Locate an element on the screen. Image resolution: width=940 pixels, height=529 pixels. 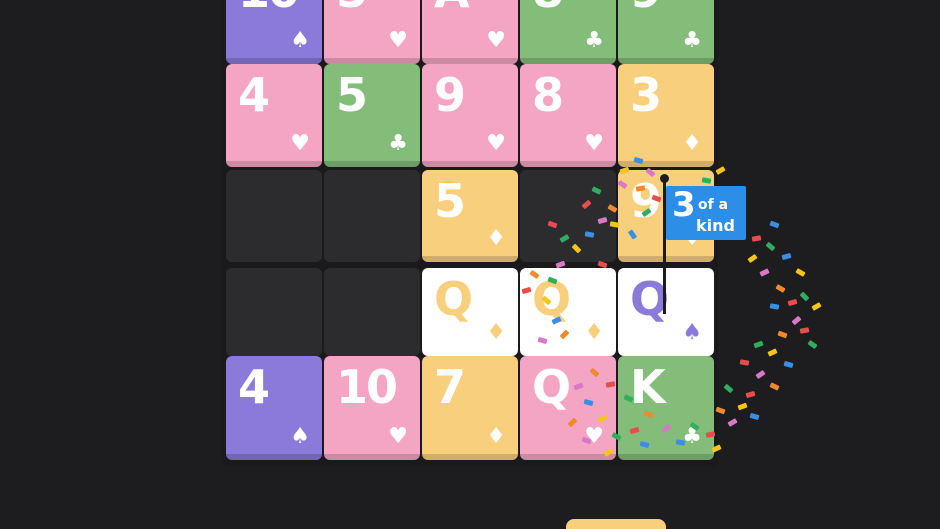
card-tile: 5♥ is located at coordinates (372, 32).